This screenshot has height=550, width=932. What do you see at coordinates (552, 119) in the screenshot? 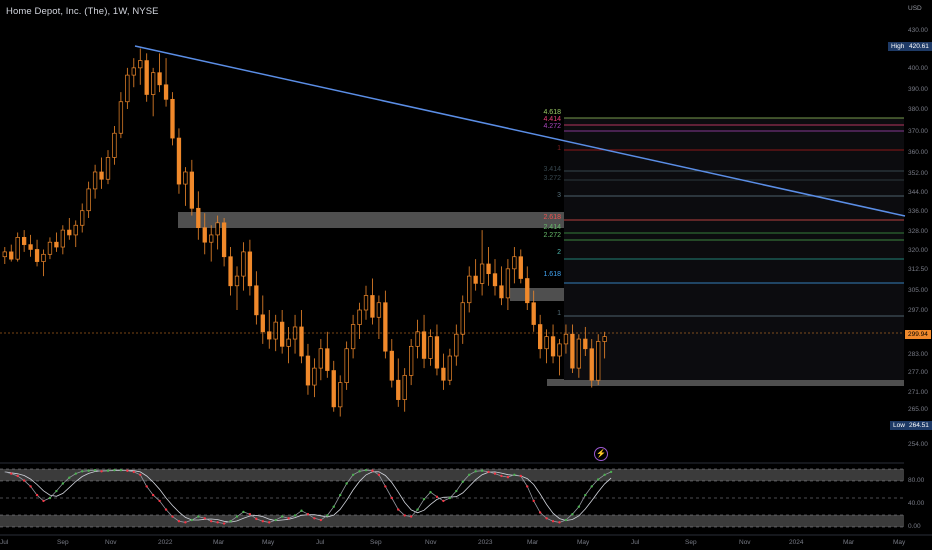
I see `fib-label: 4.414` at bounding box center [552, 119].